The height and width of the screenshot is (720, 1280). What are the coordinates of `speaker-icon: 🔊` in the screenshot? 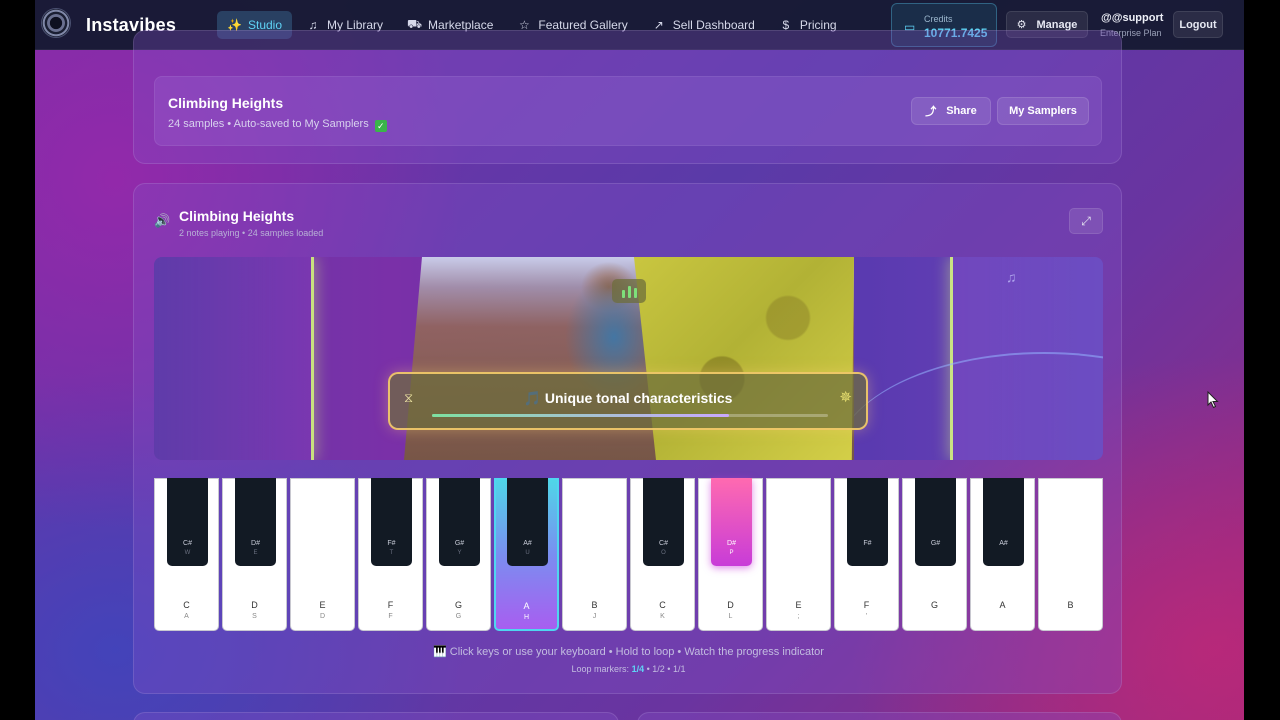 It's located at (162, 220).